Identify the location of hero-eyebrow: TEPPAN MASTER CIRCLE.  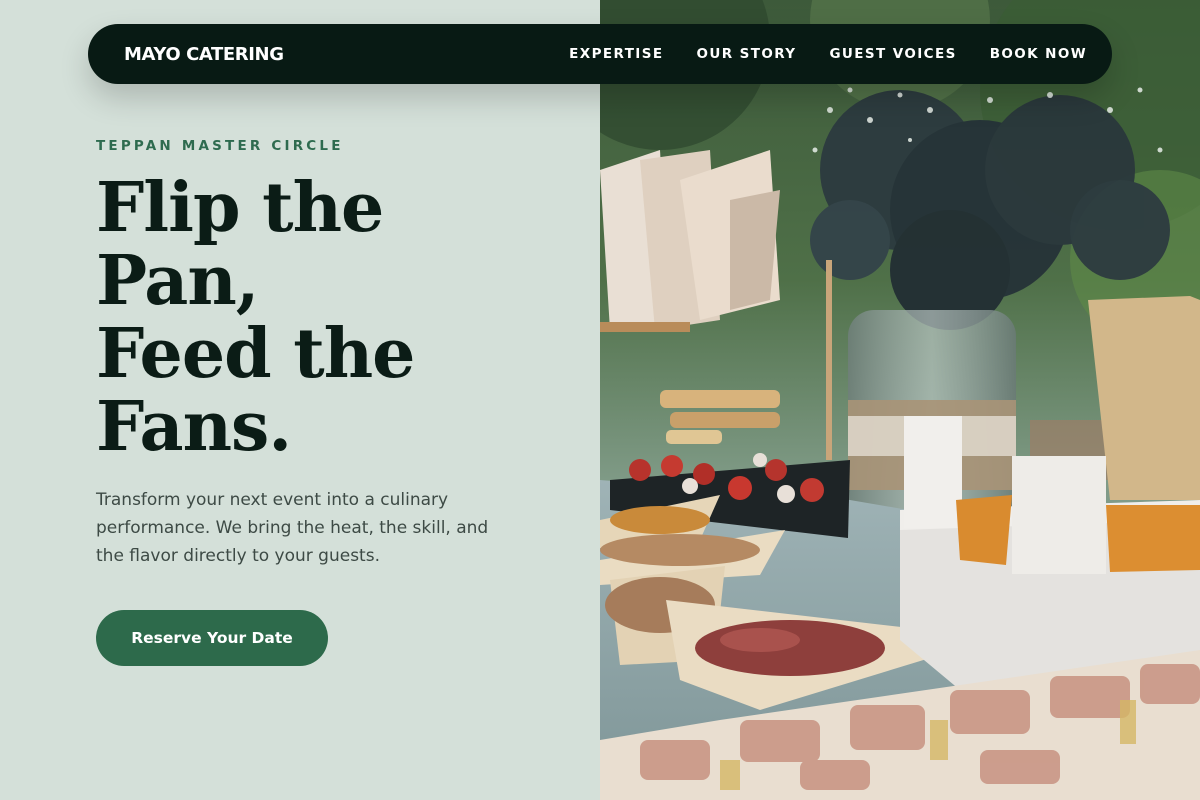
(220, 146).